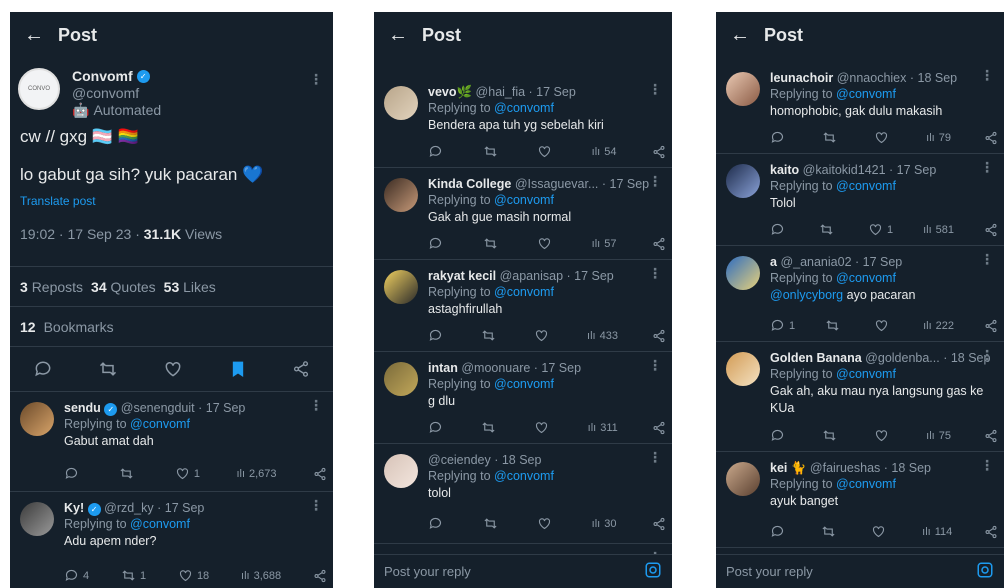 This screenshot has width=1004, height=588. What do you see at coordinates (937, 532) in the screenshot?
I see `views-button: ılı 114` at bounding box center [937, 532].